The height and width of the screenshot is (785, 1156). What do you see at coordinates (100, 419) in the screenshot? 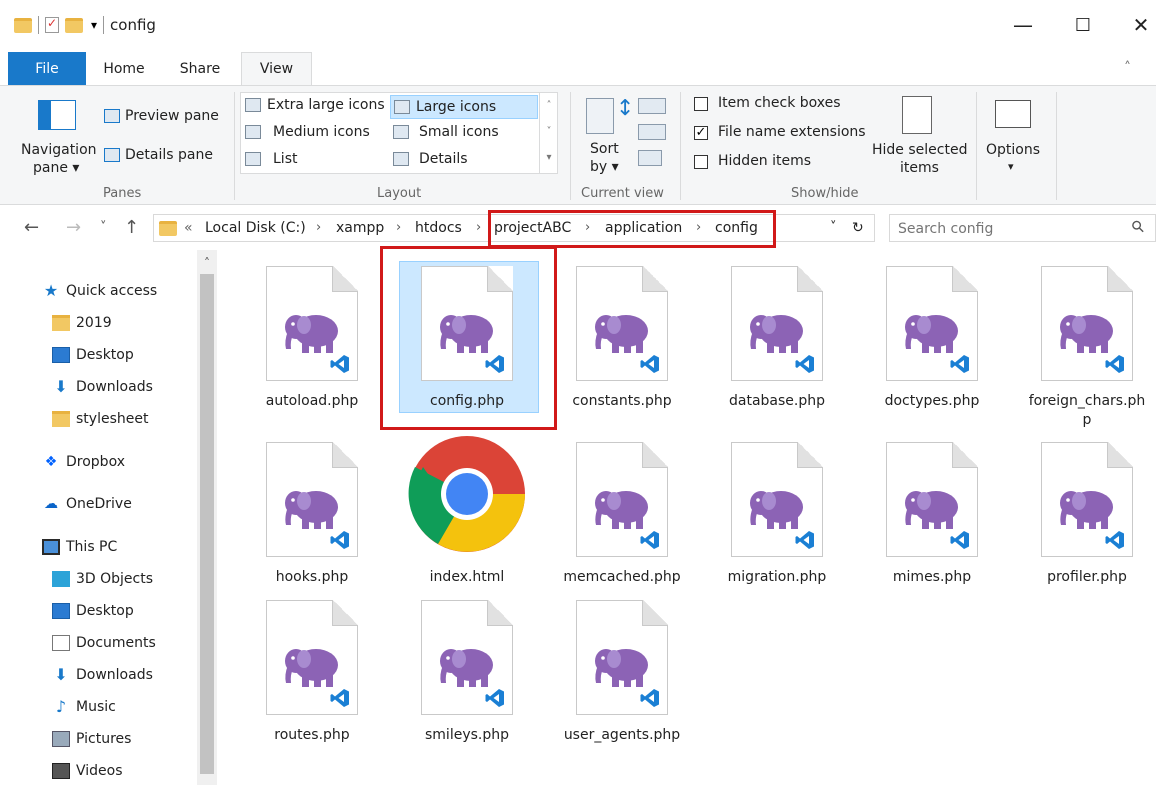
I see `nav-item-stylesheet: stylesheet` at bounding box center [100, 419].